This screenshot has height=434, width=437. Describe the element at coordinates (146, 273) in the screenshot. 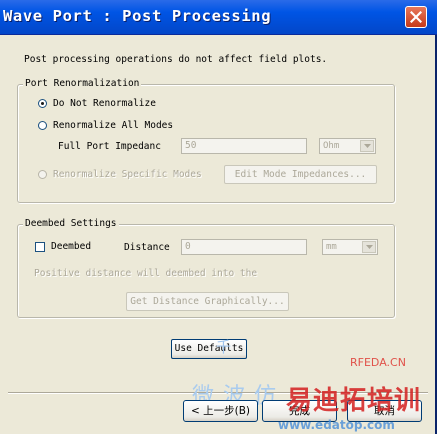

I see `deembed-hint: Positive distance will deembed into the` at that location.